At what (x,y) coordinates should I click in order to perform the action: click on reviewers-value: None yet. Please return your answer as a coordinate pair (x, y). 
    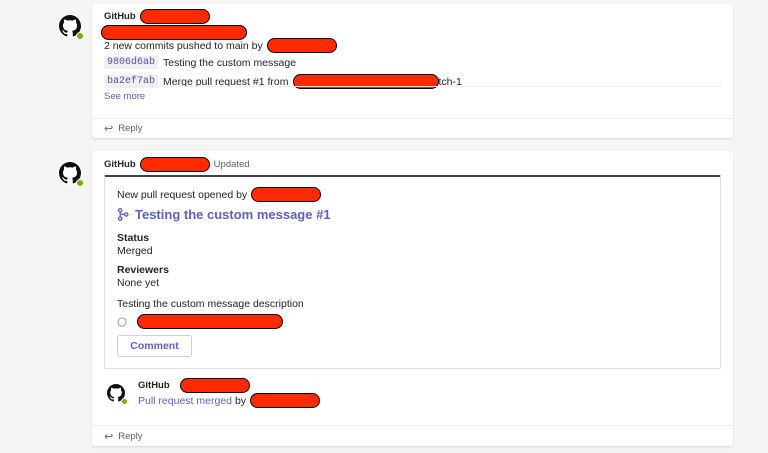
    Looking at the image, I should click on (138, 283).